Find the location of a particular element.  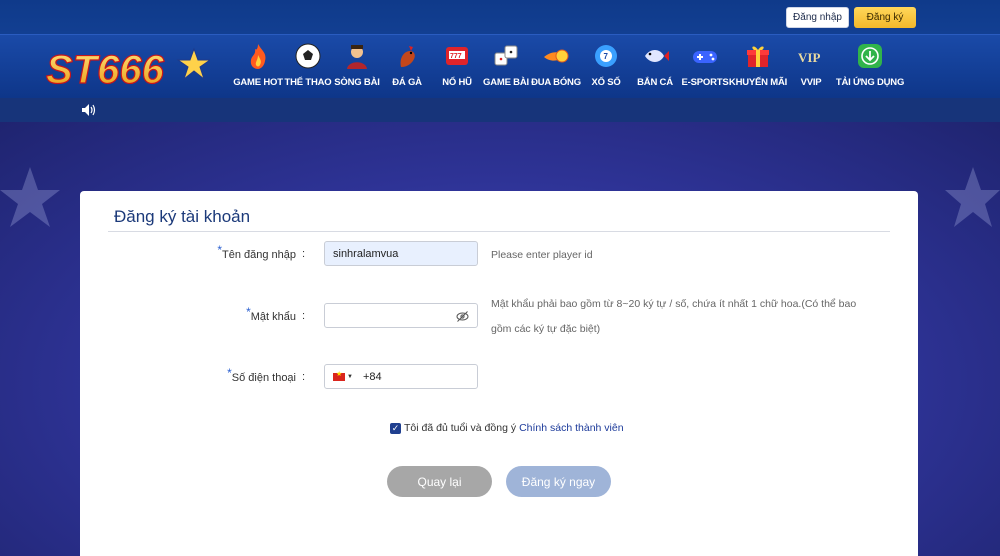

submit-button: Đăng ký ngay is located at coordinates (558, 481).